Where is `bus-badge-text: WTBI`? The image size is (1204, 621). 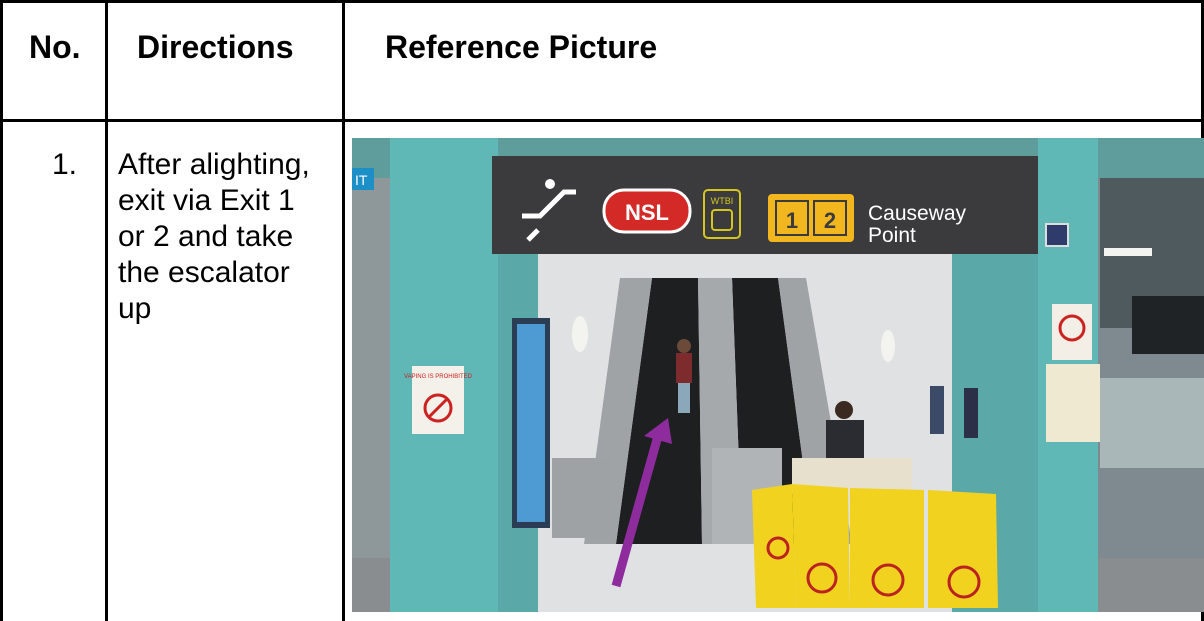 bus-badge-text: WTBI is located at coordinates (722, 201).